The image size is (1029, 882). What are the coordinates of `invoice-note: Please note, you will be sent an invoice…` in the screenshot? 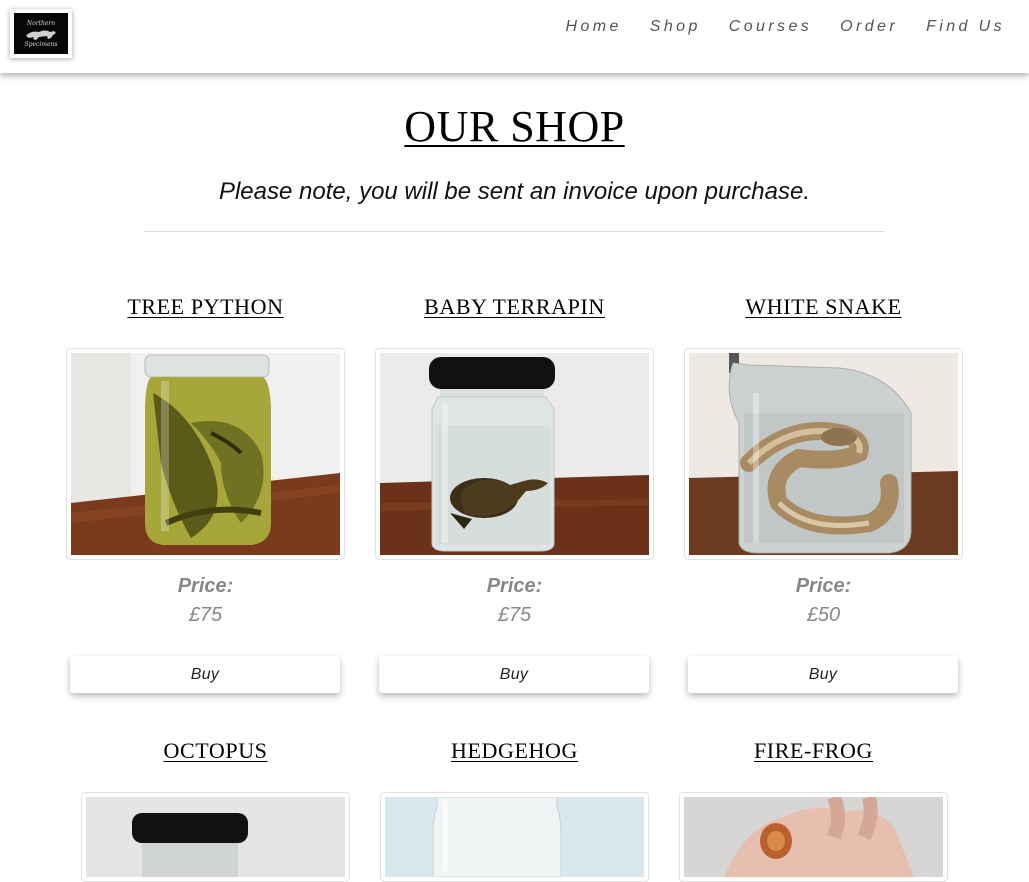 It's located at (514, 191).